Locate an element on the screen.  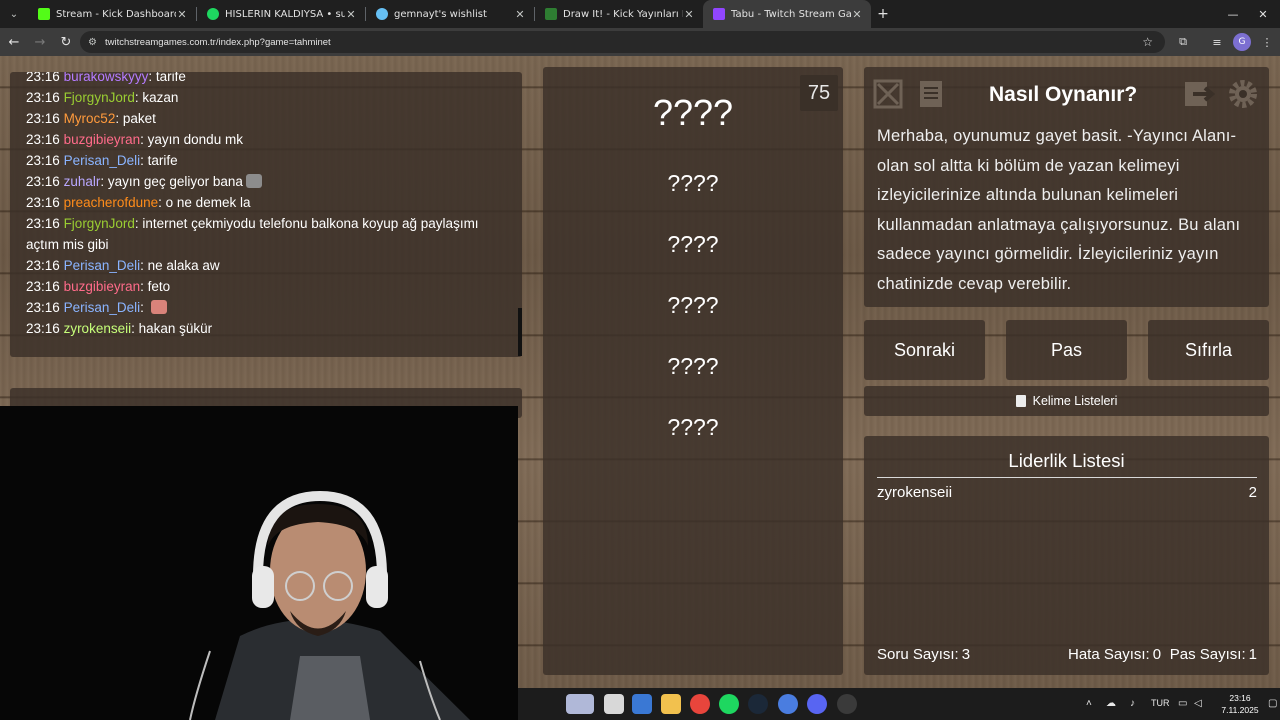
site-info-icon: ⚙ is located at coordinates (92, 42).